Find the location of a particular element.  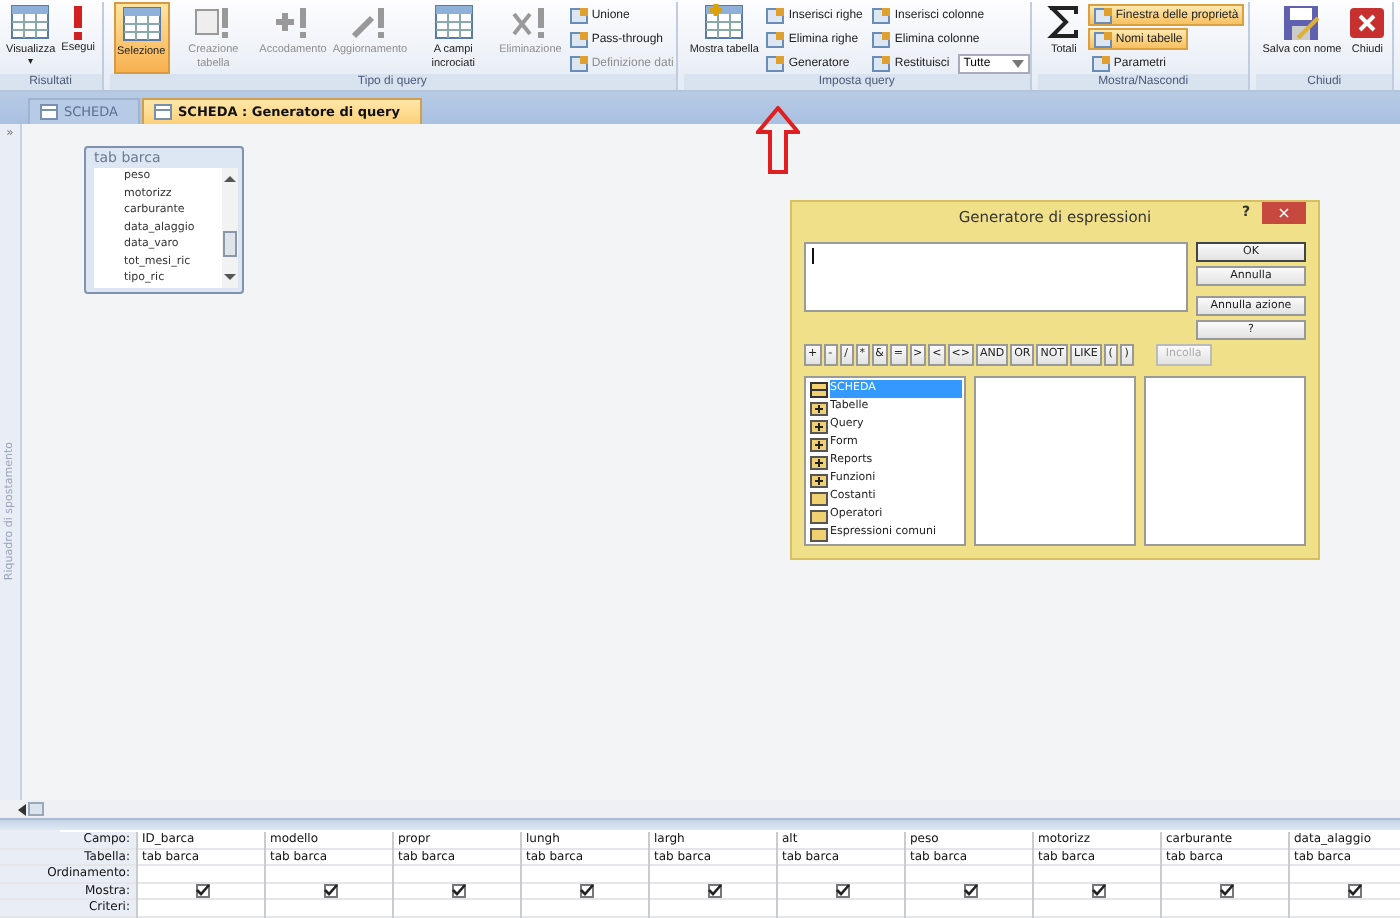

scrollbar-drawing is located at coordinates (230, 228).